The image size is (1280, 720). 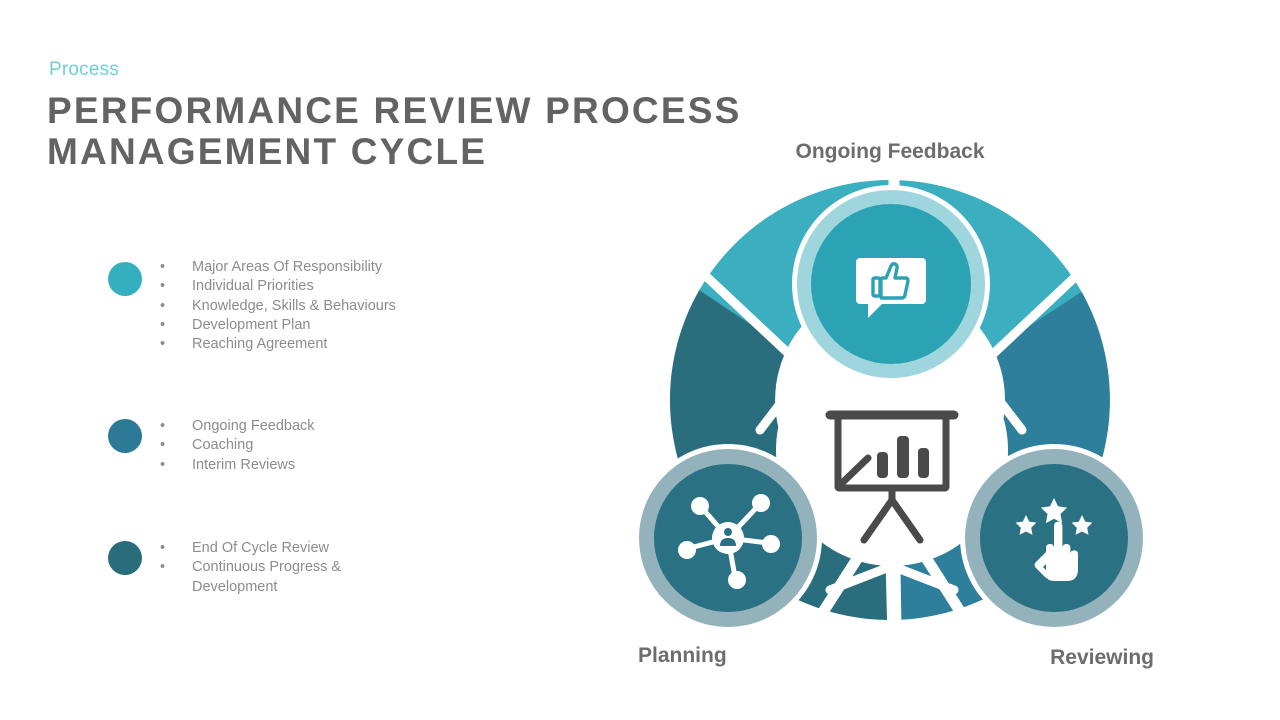 I want to click on list-item: • Reaching Agreement, so click(x=380, y=344).